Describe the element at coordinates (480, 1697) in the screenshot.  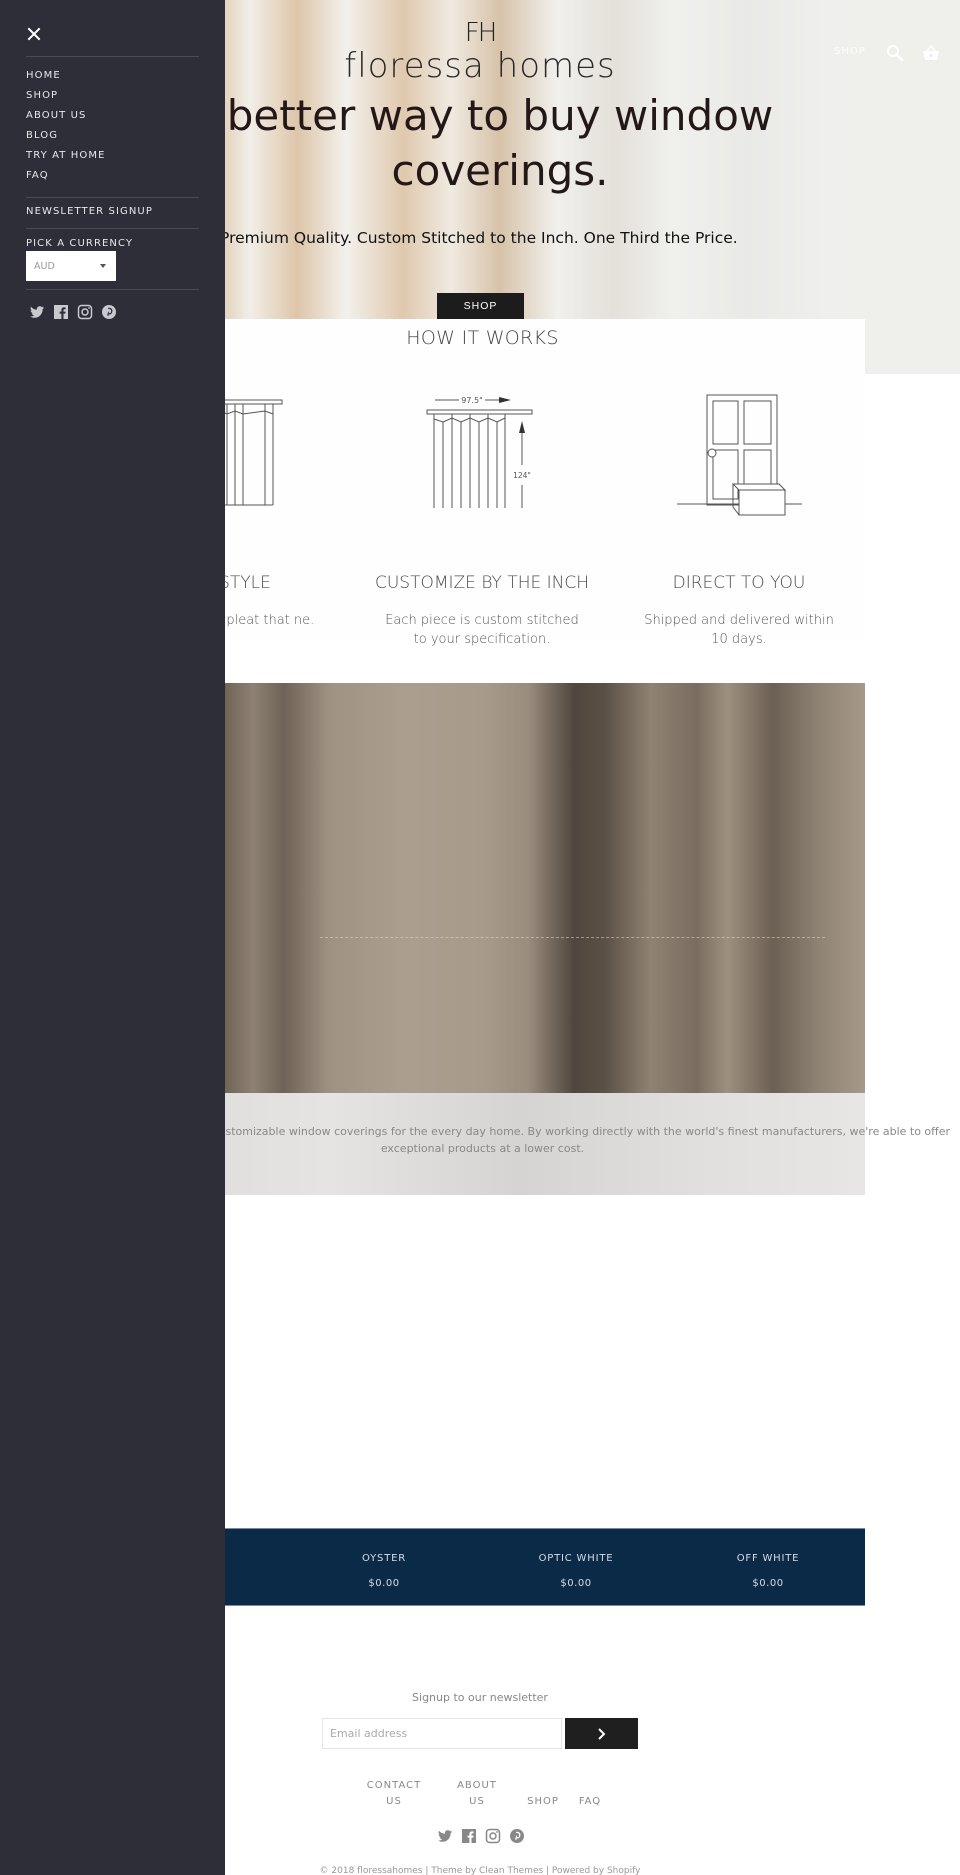
I see `newsletter-label: Signup to our newsletter` at that location.